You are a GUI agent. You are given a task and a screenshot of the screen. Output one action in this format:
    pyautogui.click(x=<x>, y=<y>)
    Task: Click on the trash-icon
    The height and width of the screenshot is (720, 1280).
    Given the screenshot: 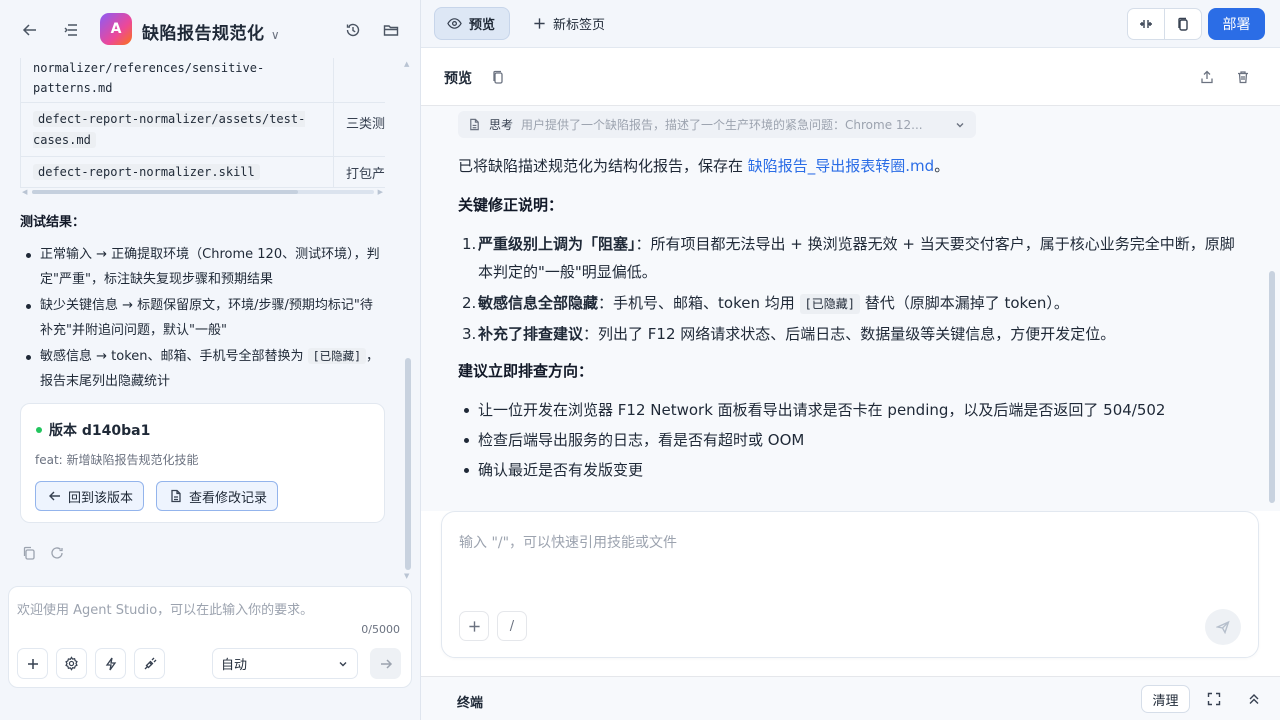 What is the action you would take?
    pyautogui.click(x=1243, y=77)
    